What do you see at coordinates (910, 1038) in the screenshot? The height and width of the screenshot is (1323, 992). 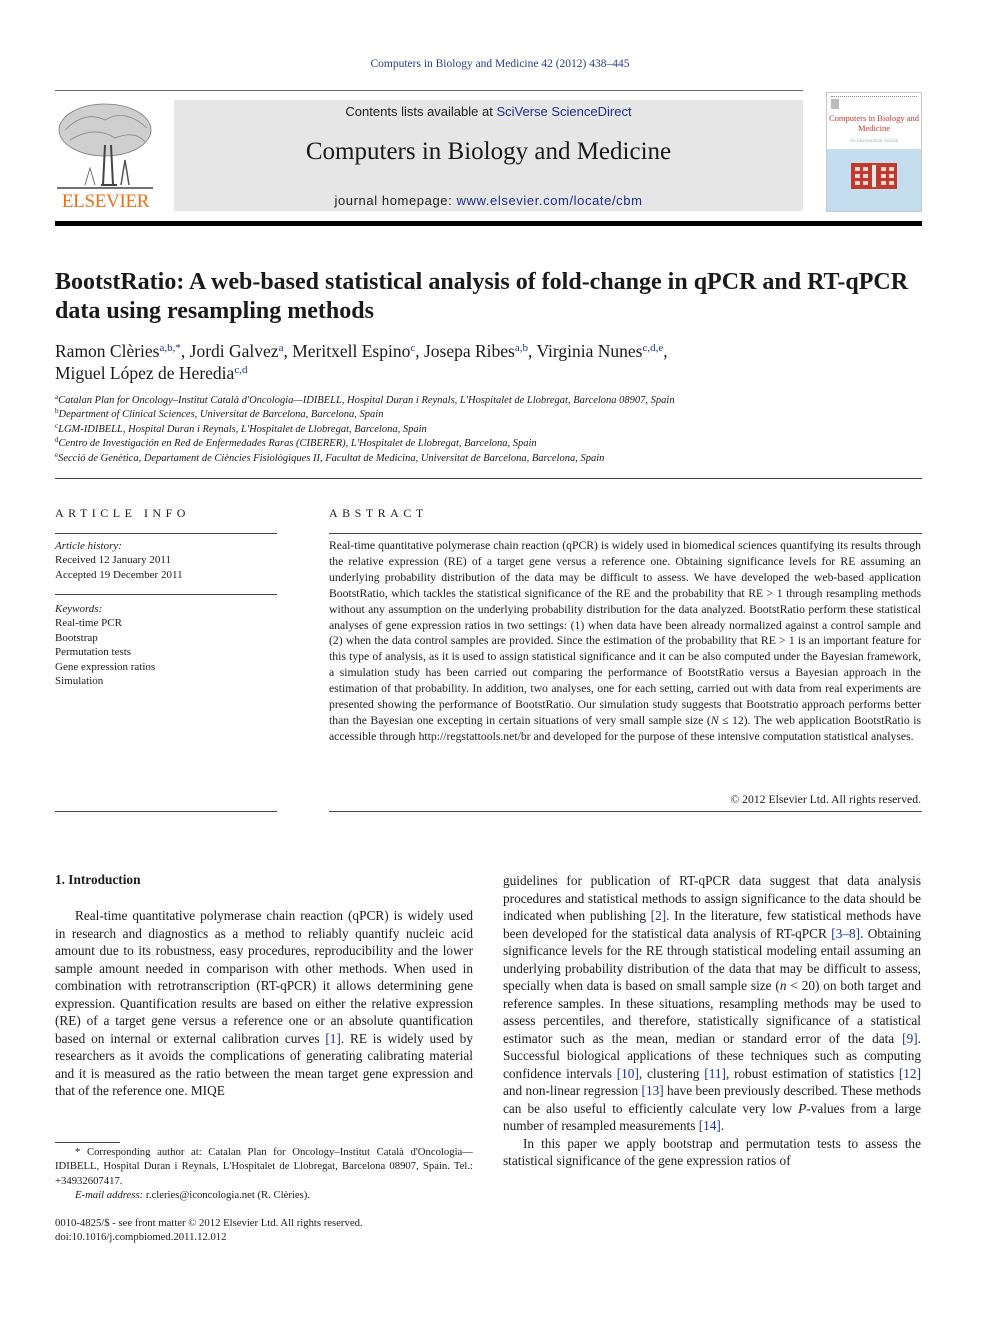 I see `reference-link: [9]` at bounding box center [910, 1038].